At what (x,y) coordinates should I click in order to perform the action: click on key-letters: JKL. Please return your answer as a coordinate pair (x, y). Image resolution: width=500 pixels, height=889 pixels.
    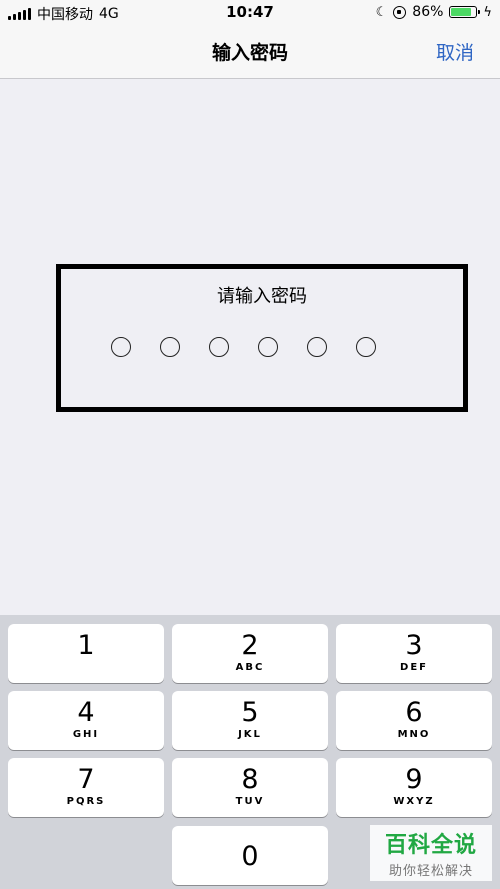
    Looking at the image, I should click on (250, 734).